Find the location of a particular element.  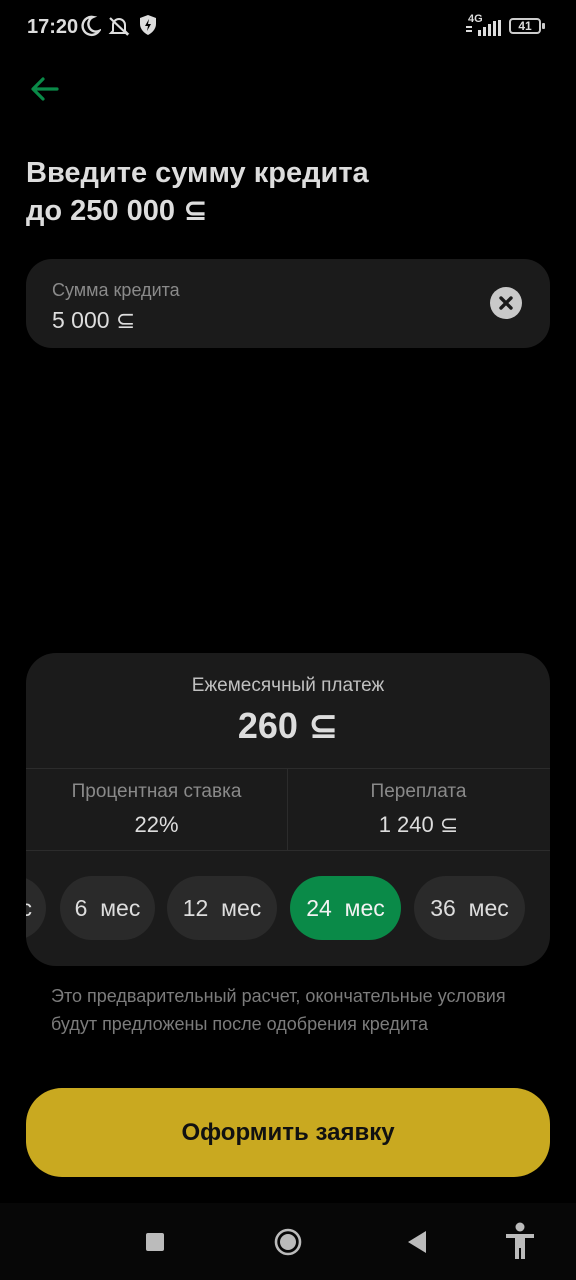

submit-application-button: Оформить заявку is located at coordinates (288, 1132).